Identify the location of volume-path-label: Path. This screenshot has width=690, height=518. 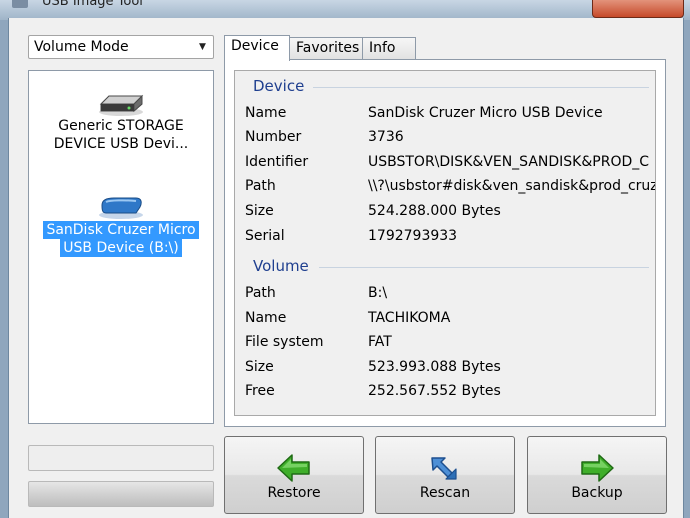
(260, 293).